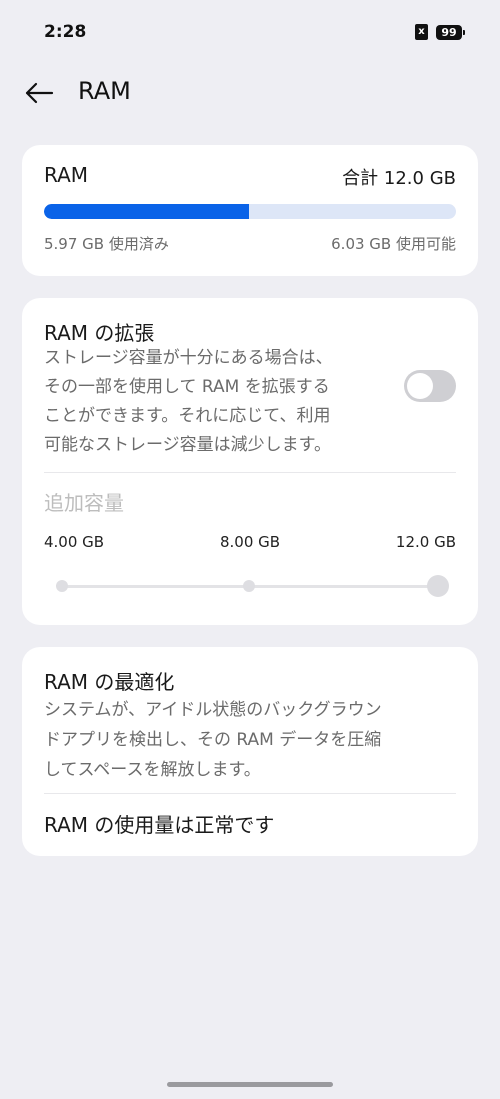 The height and width of the screenshot is (1099, 500). What do you see at coordinates (104, 91) in the screenshot?
I see `page-title: RAM` at bounding box center [104, 91].